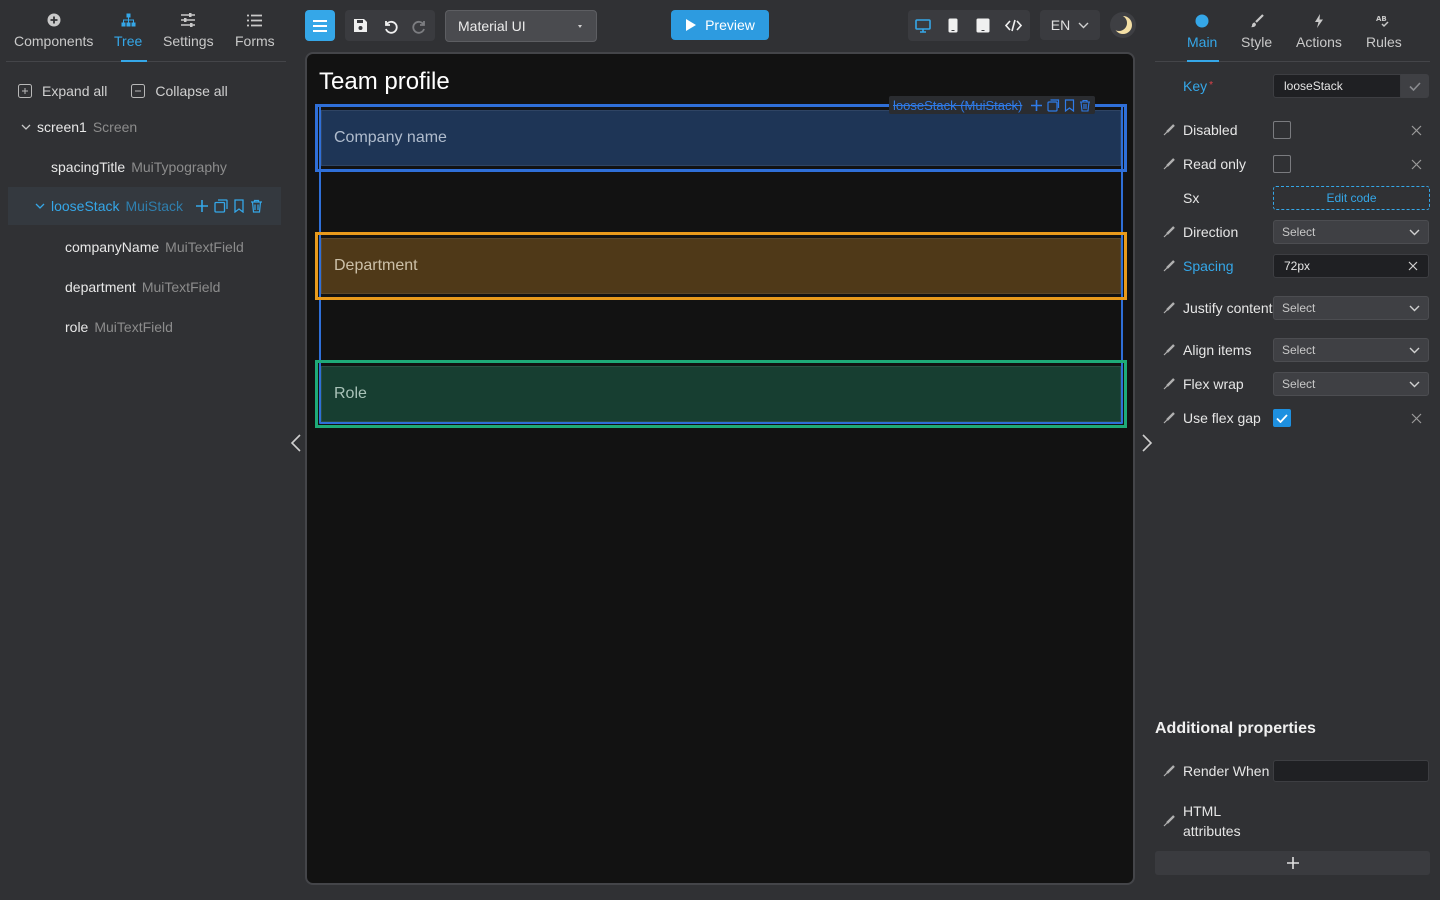  Describe the element at coordinates (1351, 384) in the screenshot. I see `flex-wrap-select: Select` at that location.